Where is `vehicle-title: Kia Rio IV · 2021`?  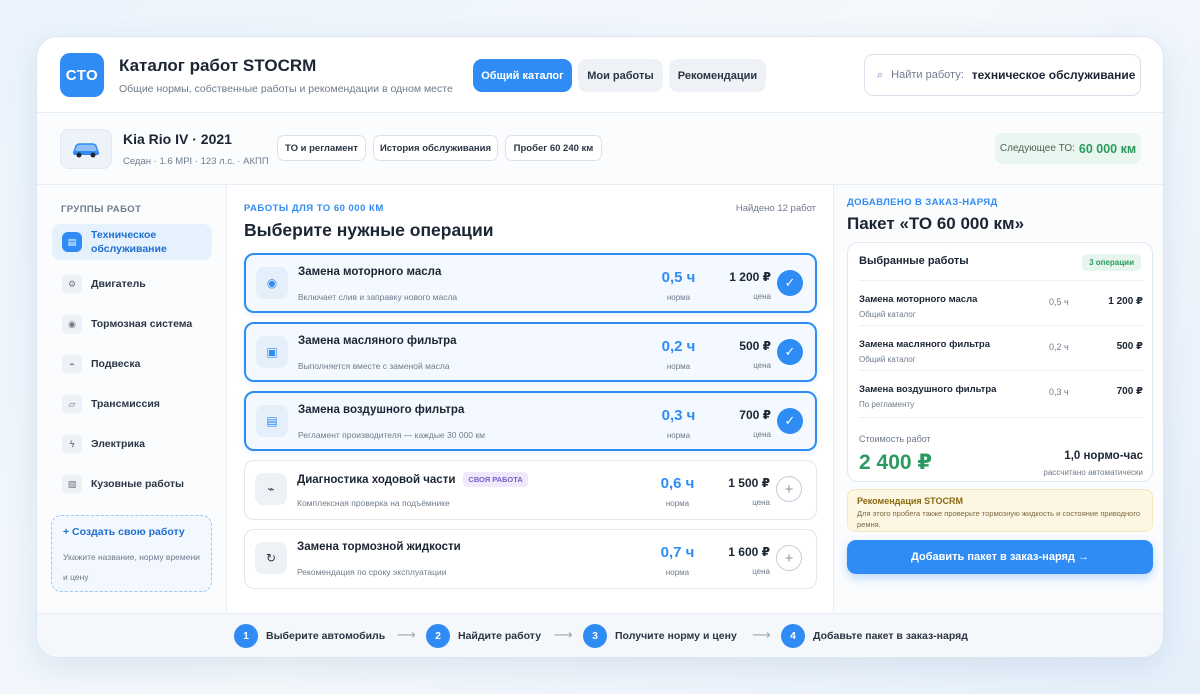
vehicle-title: Kia Rio IV · 2021 is located at coordinates (177, 139).